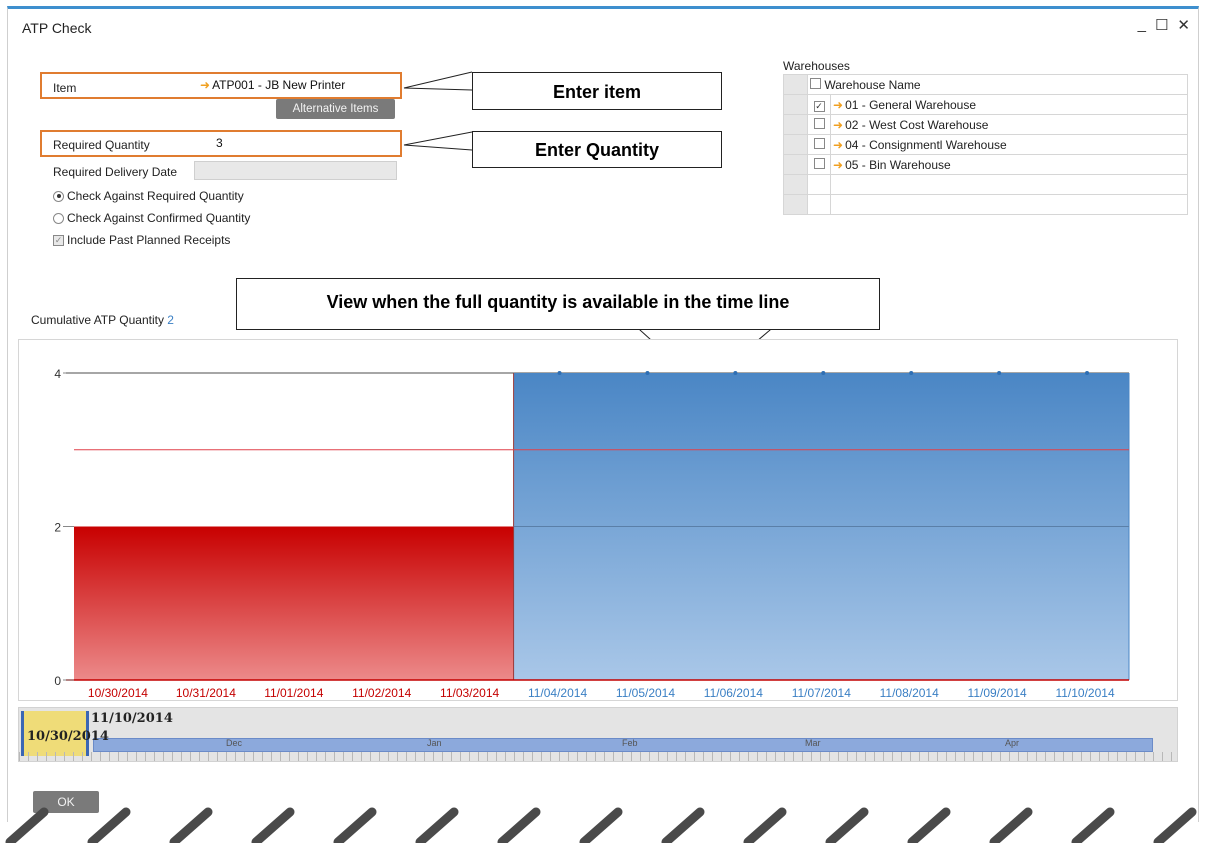  I want to click on required-quantity-label: Required Quantity, so click(101, 145).